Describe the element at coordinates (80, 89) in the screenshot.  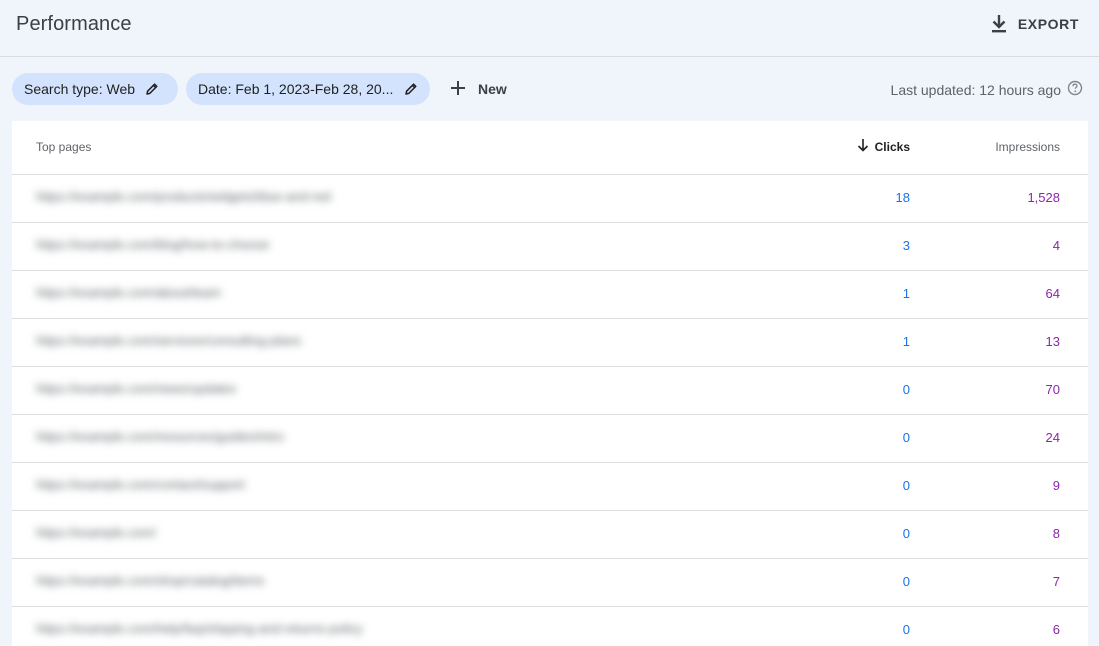
I see `search-type-label: Search type: Web` at that location.